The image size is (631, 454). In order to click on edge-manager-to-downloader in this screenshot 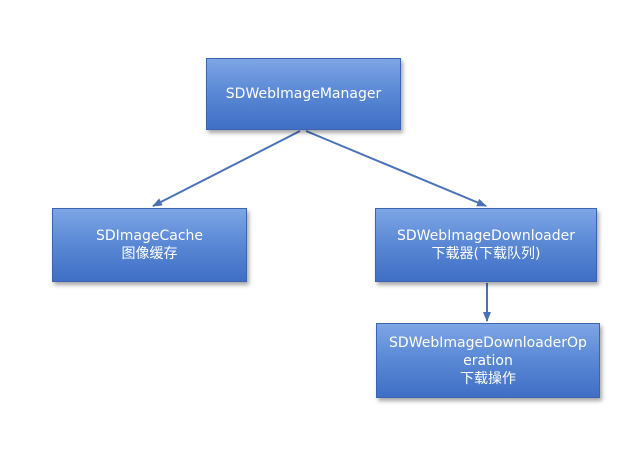, I will do `click(396, 168)`.